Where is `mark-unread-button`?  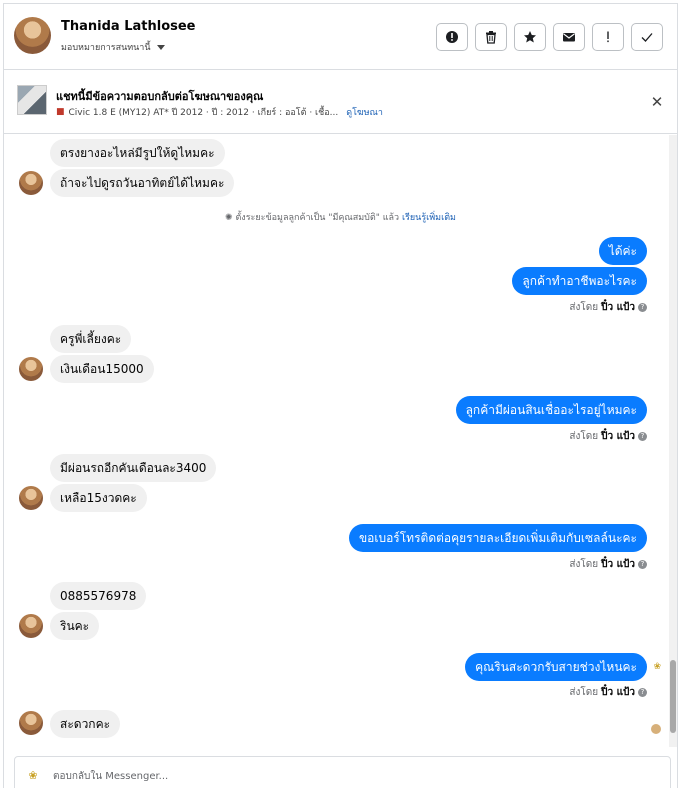 mark-unread-button is located at coordinates (569, 37).